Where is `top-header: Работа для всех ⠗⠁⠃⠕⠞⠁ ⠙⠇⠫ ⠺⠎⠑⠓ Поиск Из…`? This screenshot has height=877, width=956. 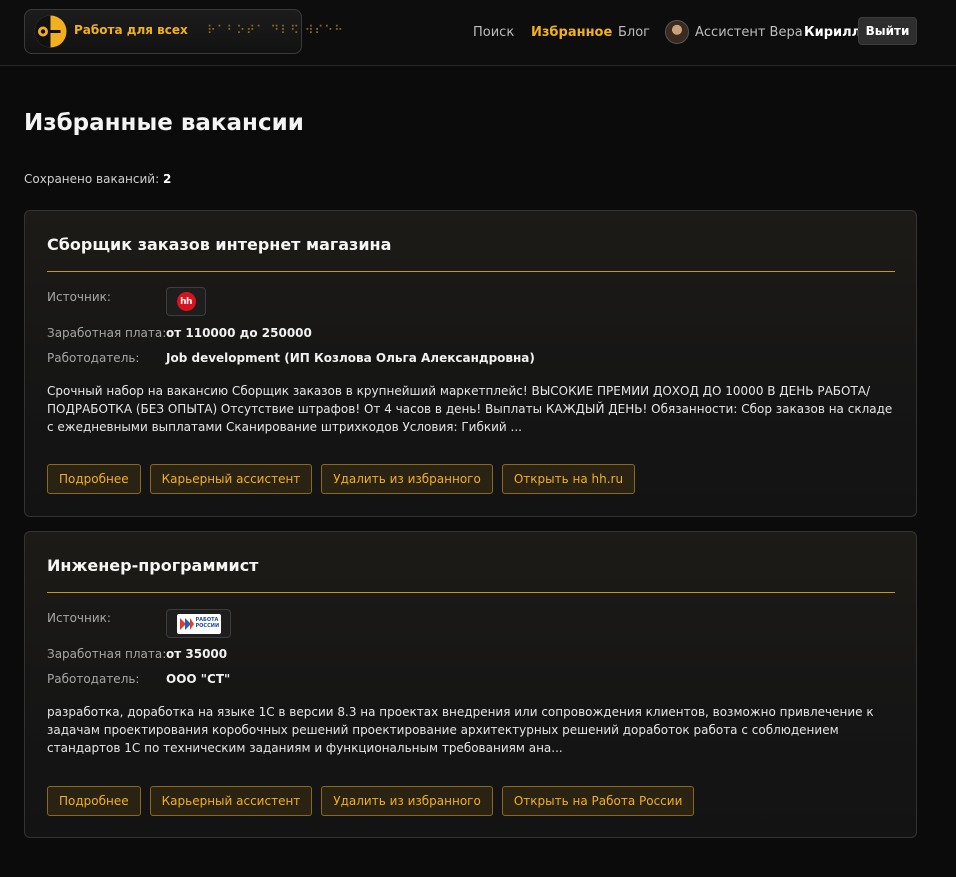
top-header: Работа для всех ⠗⠁⠃⠕⠞⠁ ⠙⠇⠫ ⠺⠎⠑⠓ Поиск Из… is located at coordinates (478, 33).